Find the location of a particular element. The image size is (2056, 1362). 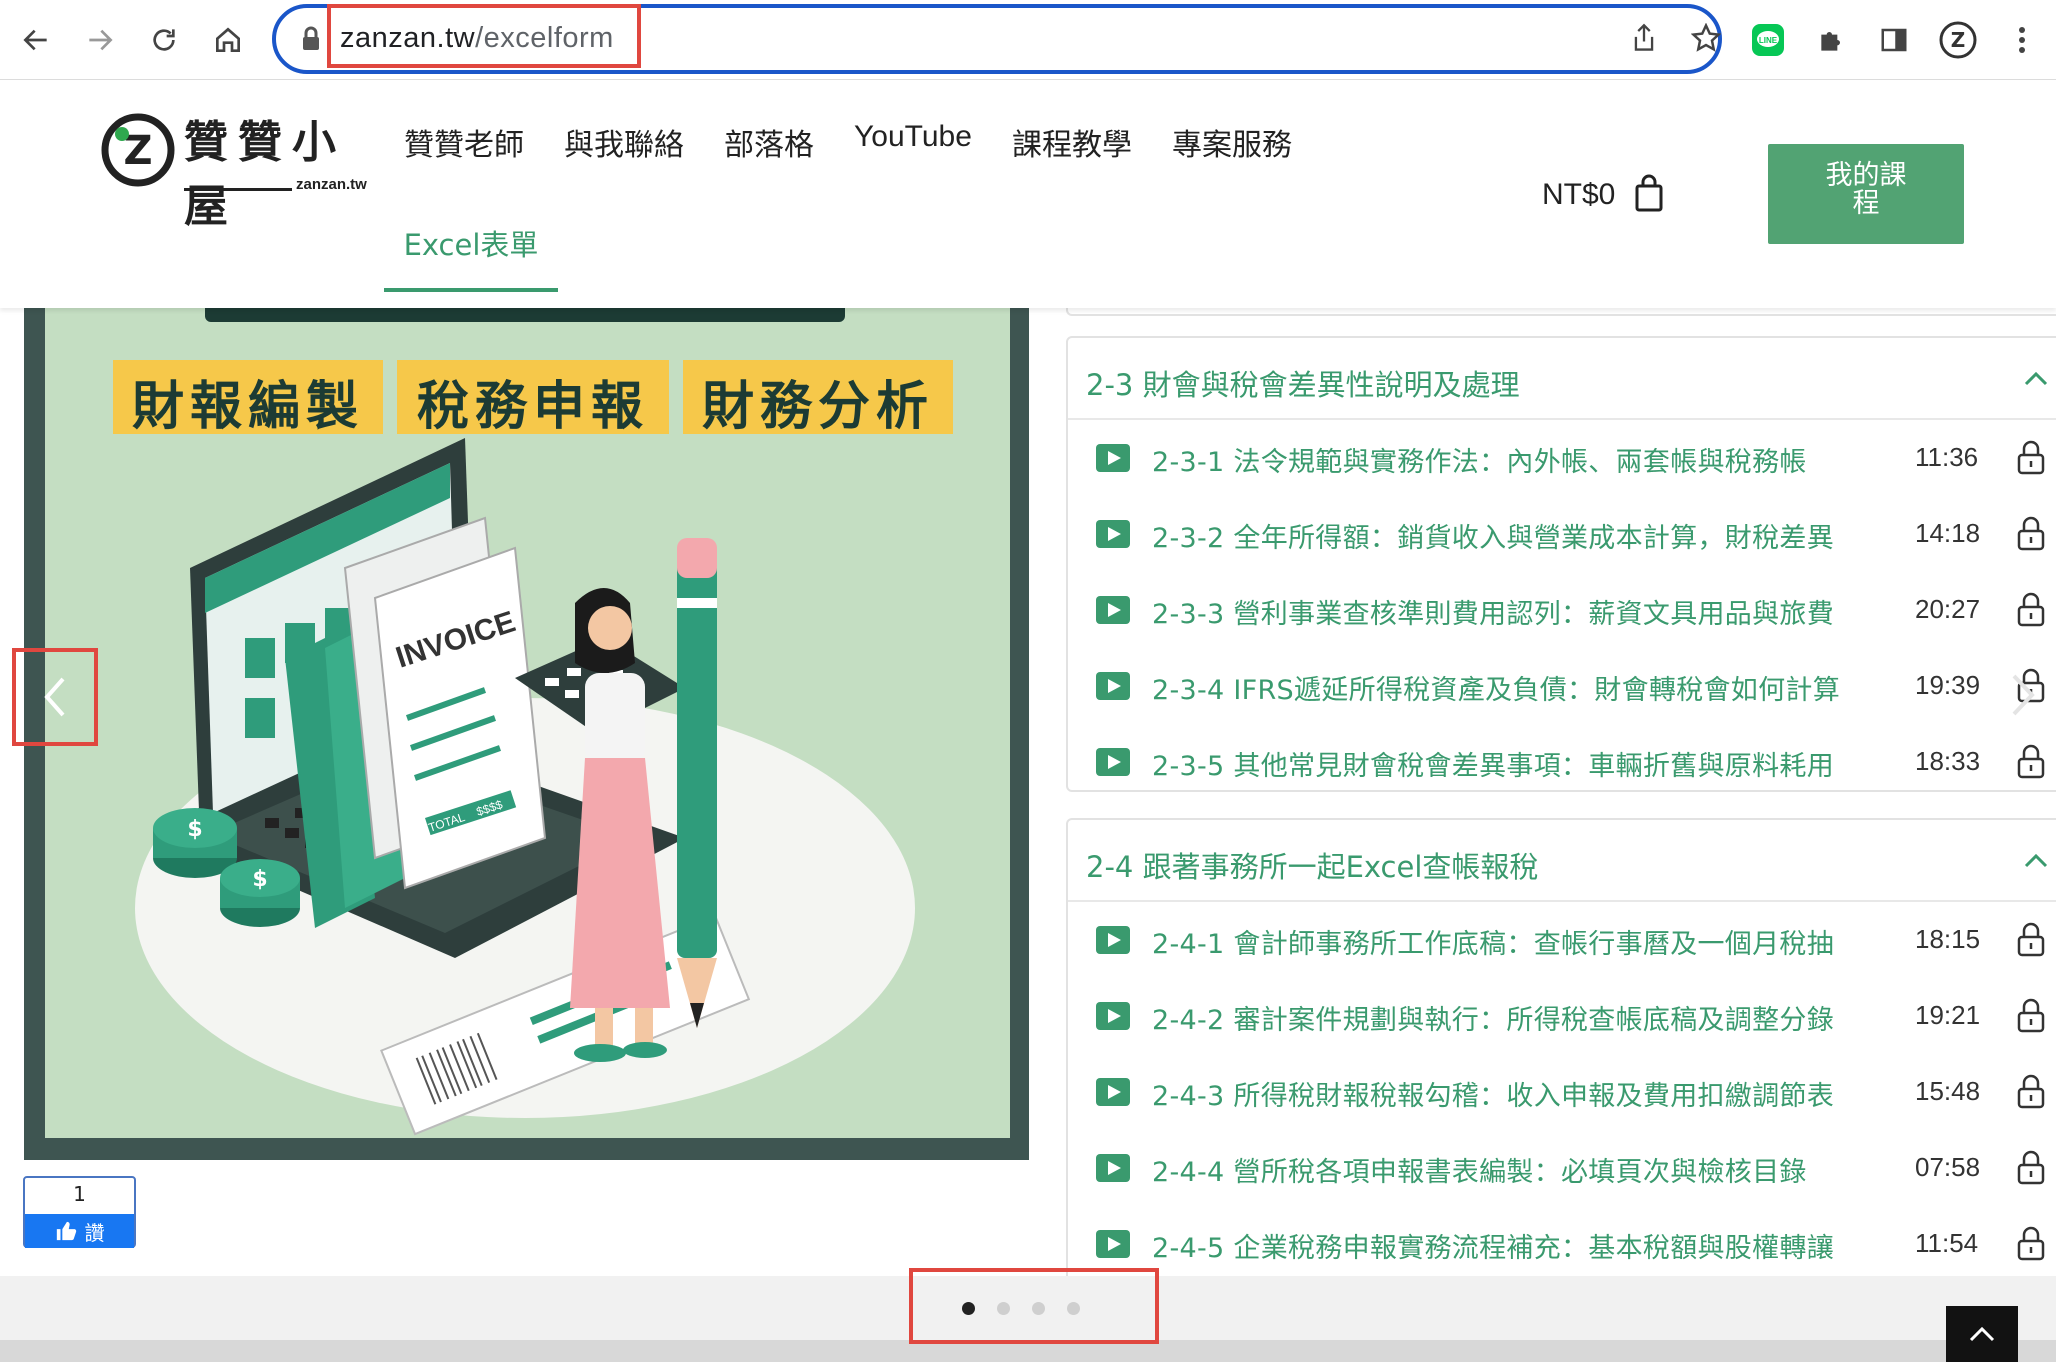

url-text: zanzan.tw/excelform is located at coordinates (477, 38).